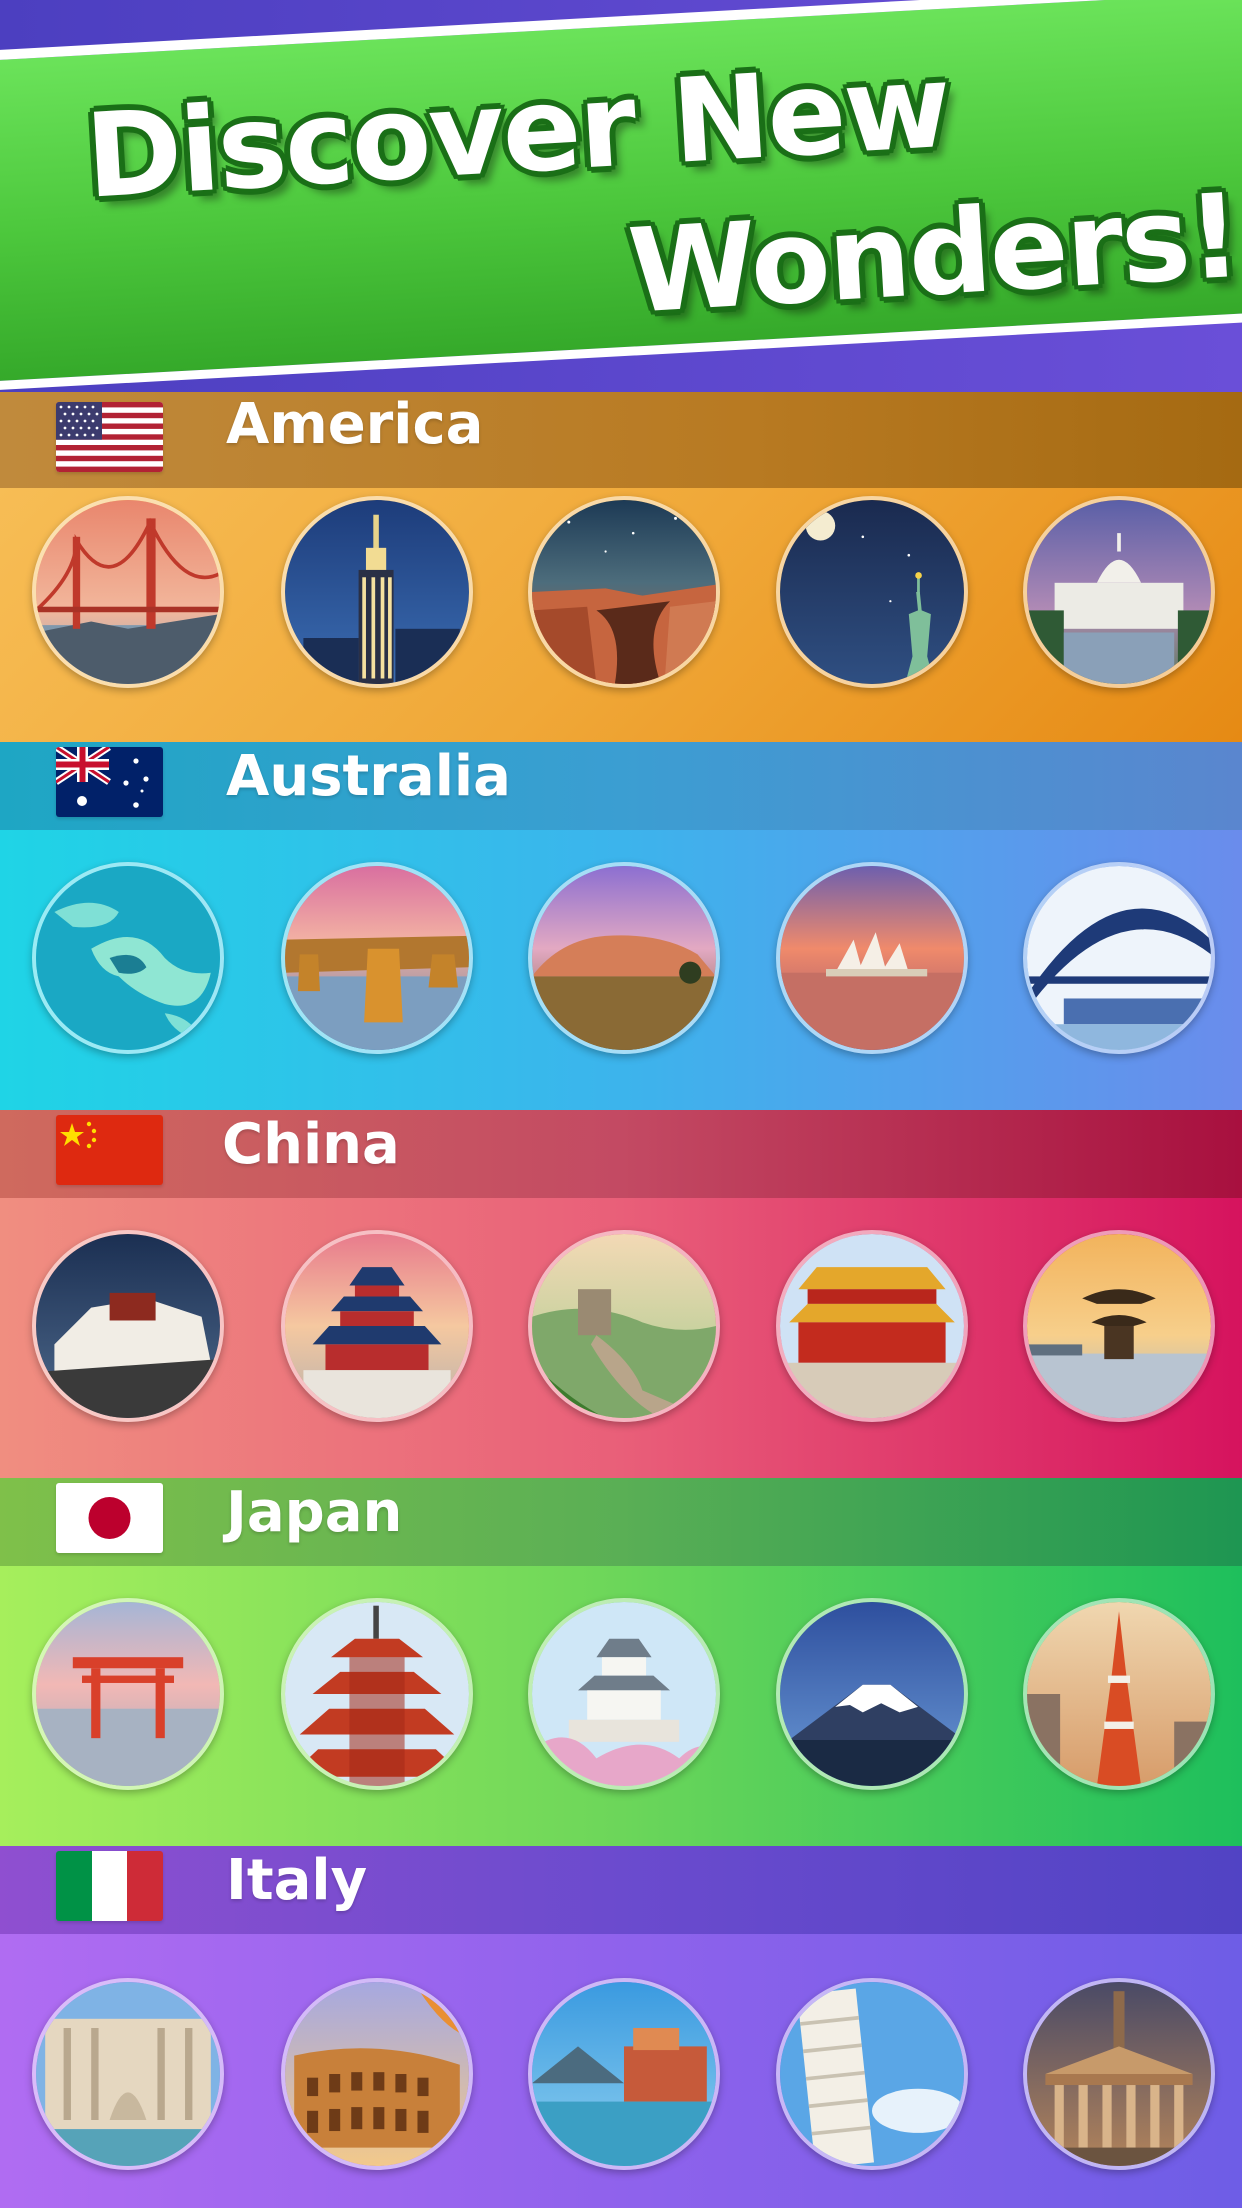 The image size is (1242, 2208). Describe the element at coordinates (314, 1512) in the screenshot. I see `country-name-japan: Japan` at that location.